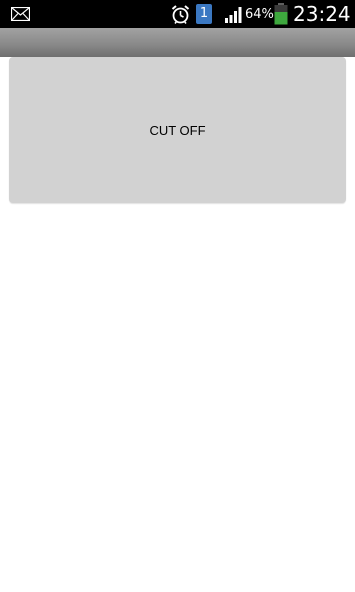 Image resolution: width=355 pixels, height=592 pixels. I want to click on cut-off-button-label: CUT OFF, so click(177, 130).